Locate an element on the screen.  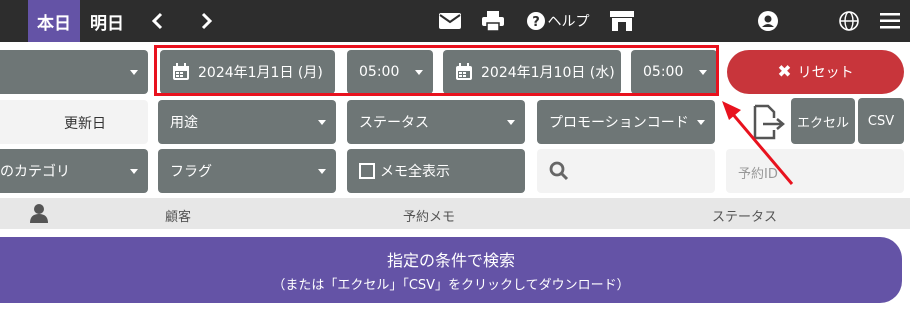
globe-icon is located at coordinates (849, 21).